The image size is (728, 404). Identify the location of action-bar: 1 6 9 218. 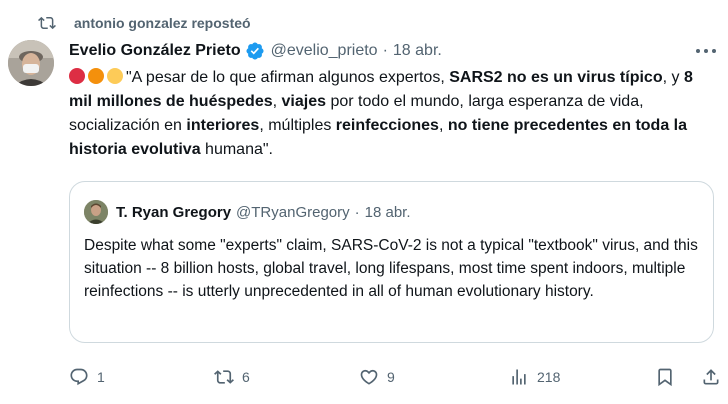
(394, 377).